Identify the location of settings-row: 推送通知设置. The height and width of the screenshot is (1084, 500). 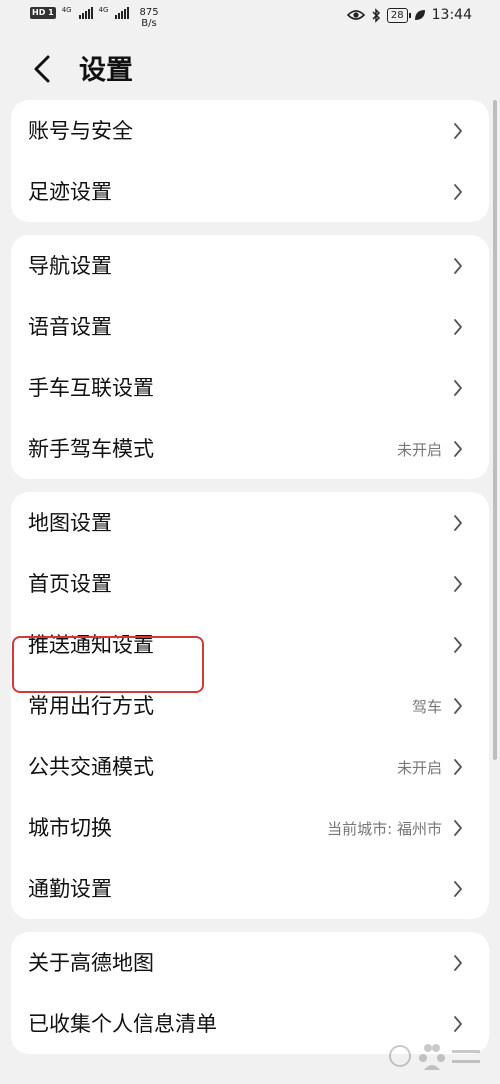
(250, 644).